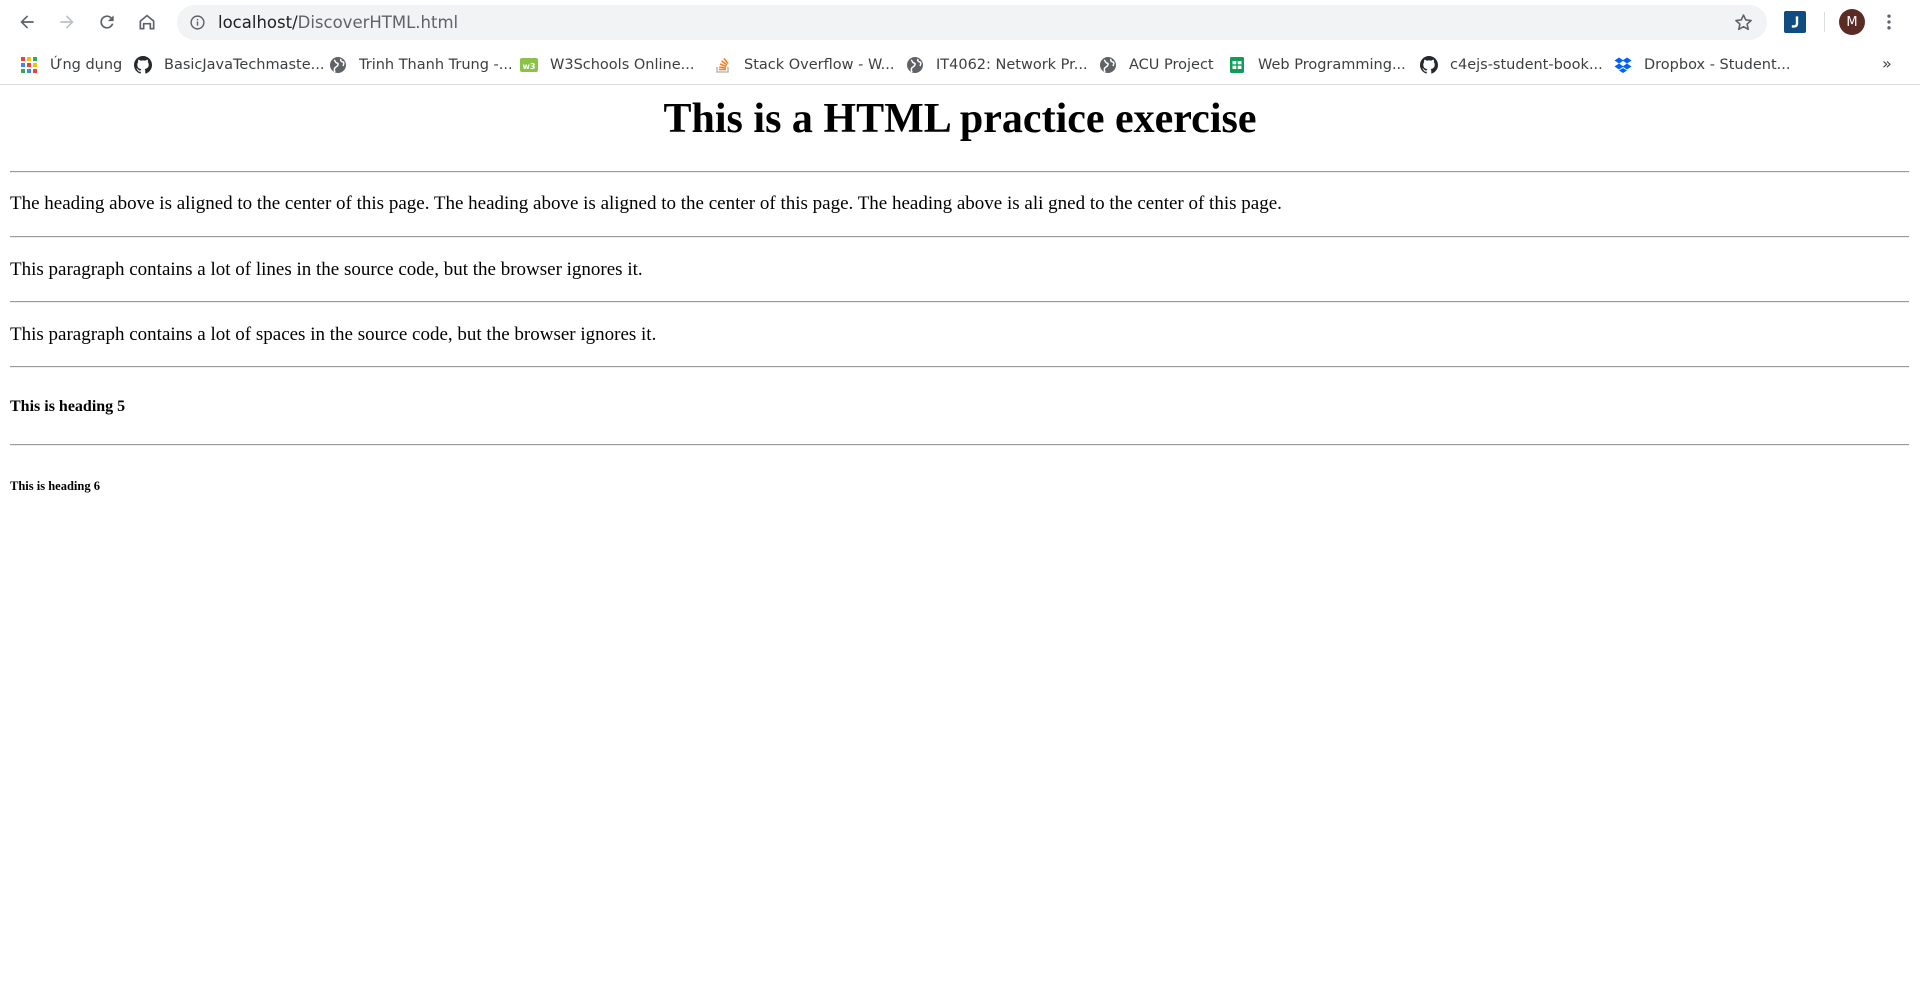 Image resolution: width=1920 pixels, height=988 pixels. I want to click on url-host: localhost/, so click(258, 22).